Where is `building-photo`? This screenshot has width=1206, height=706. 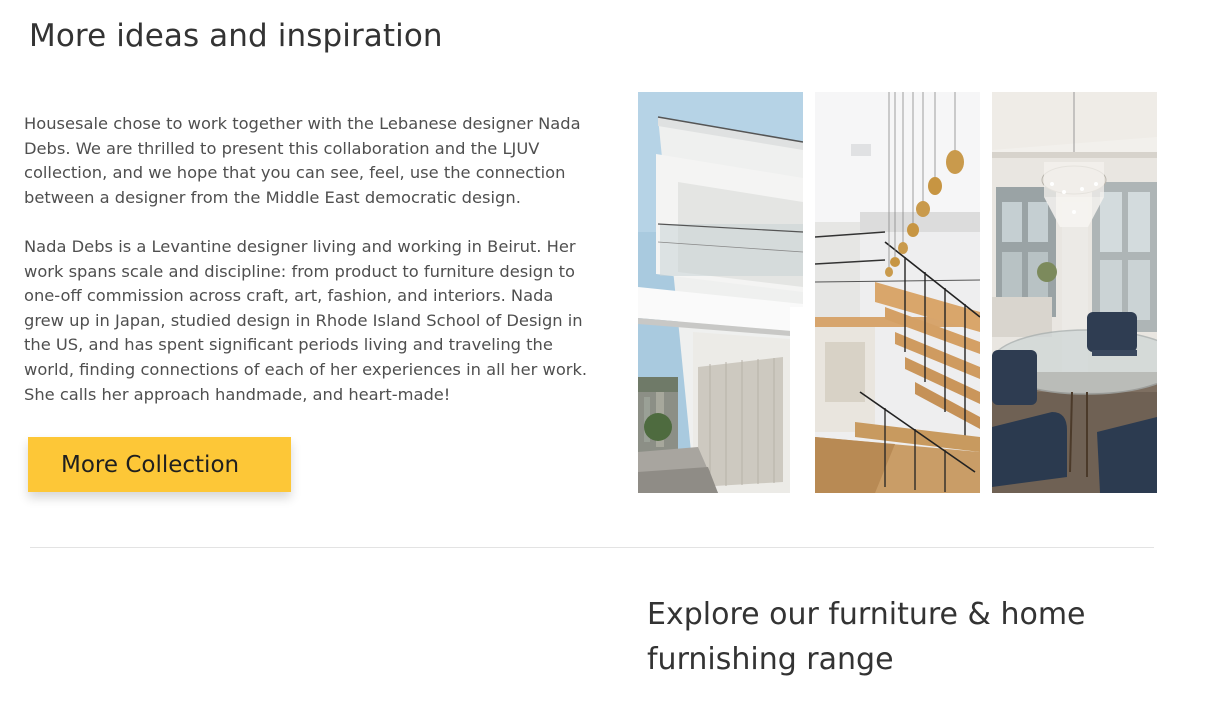 building-photo is located at coordinates (720, 292).